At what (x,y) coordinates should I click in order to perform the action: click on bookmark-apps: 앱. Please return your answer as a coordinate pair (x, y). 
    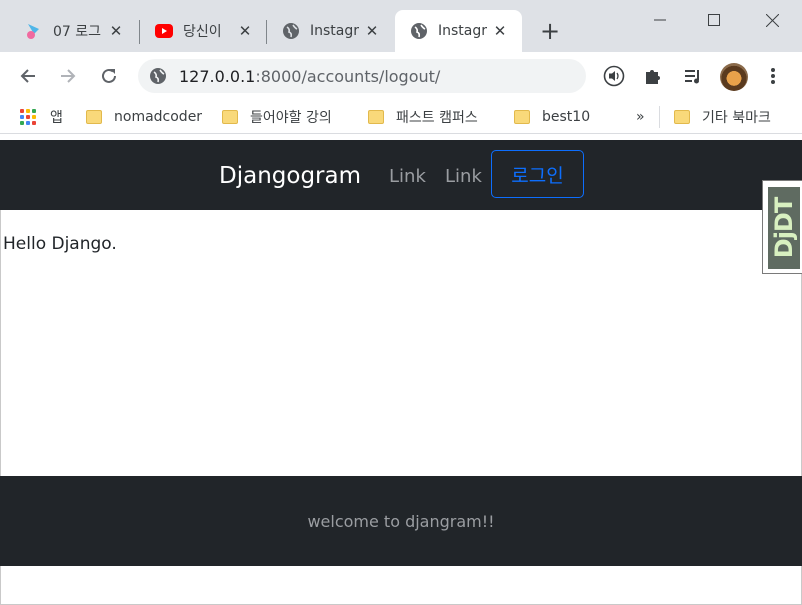
    Looking at the image, I should click on (41, 117).